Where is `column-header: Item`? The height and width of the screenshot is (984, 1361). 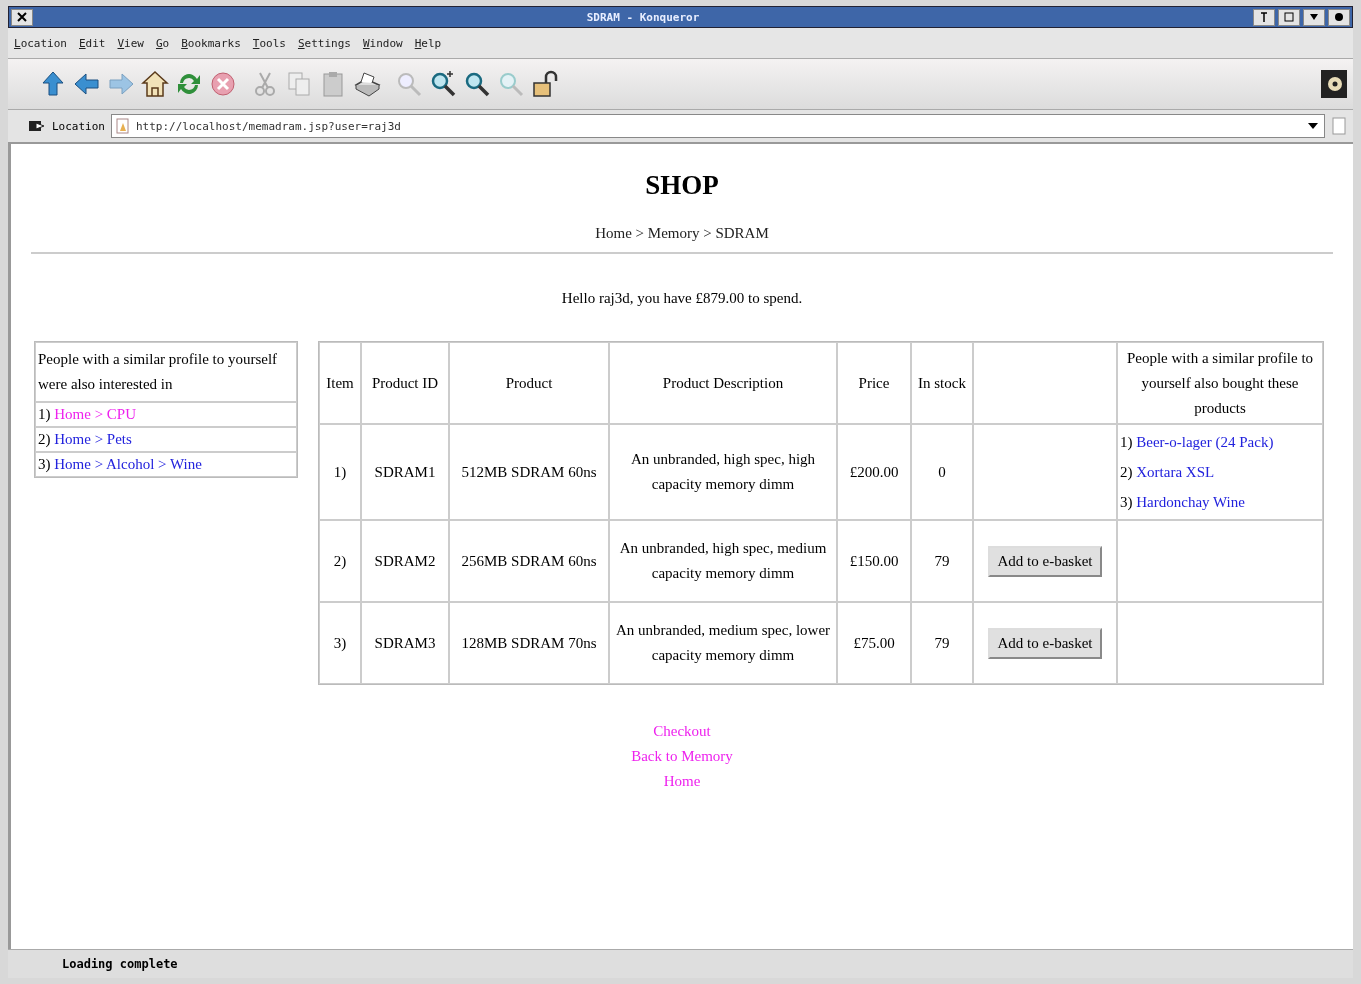
column-header: Item is located at coordinates (340, 382).